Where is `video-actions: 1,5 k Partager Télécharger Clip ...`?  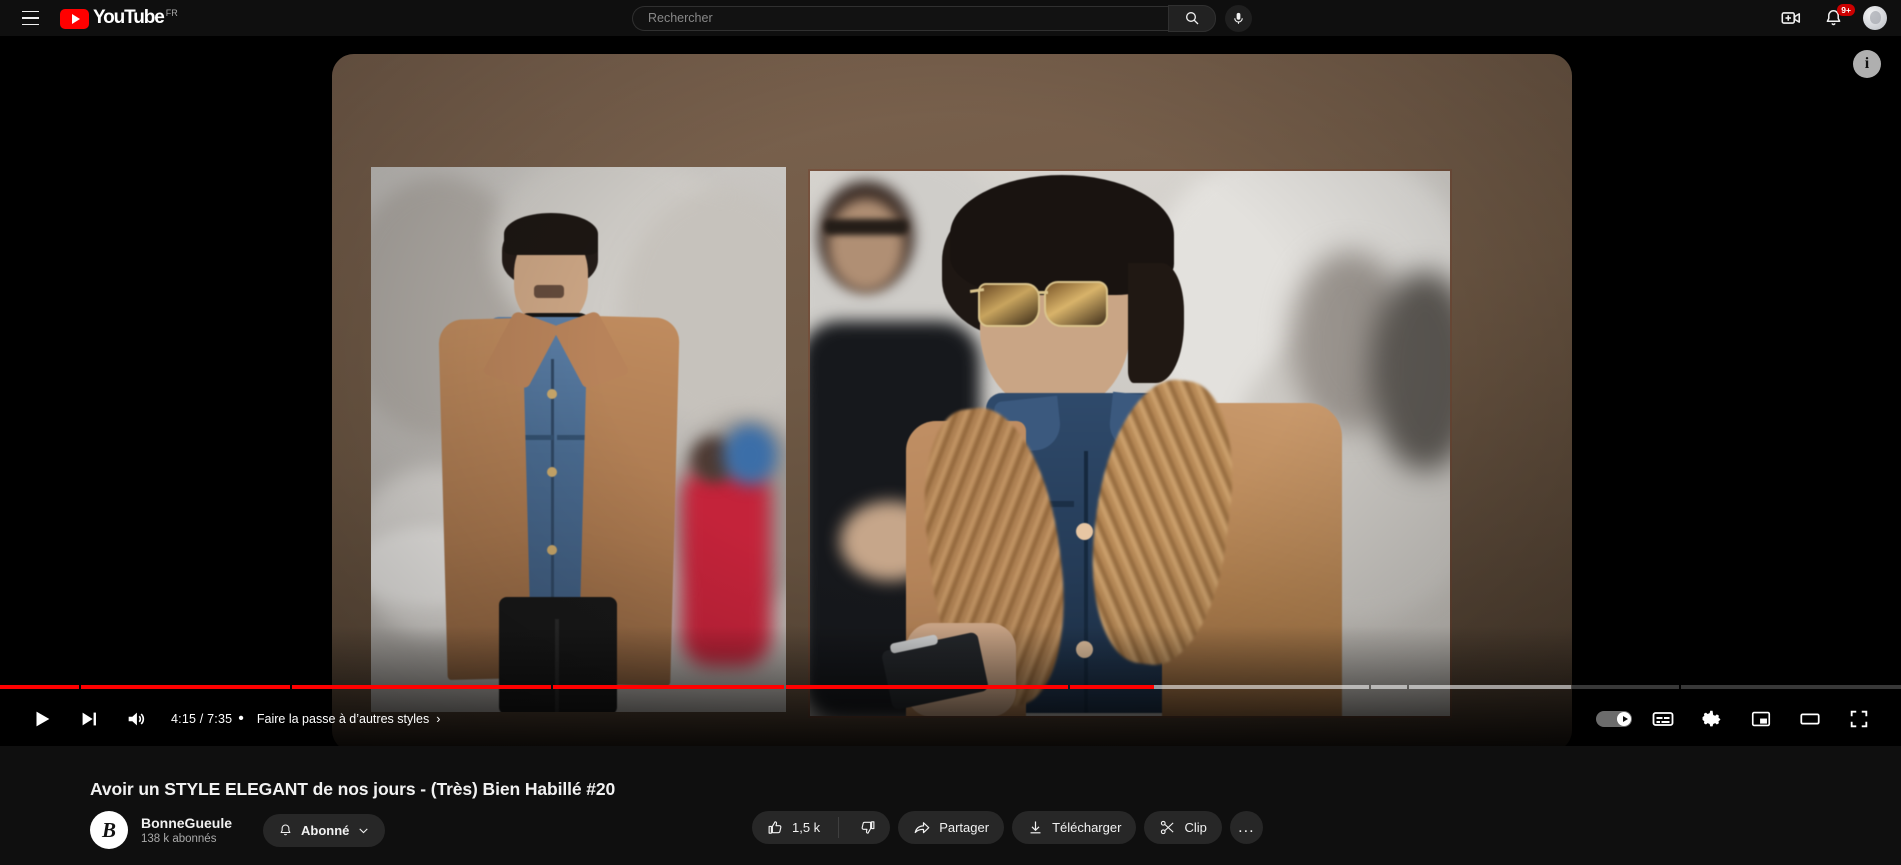
video-actions: 1,5 k Partager Télécharger Clip ... is located at coordinates (1007, 827).